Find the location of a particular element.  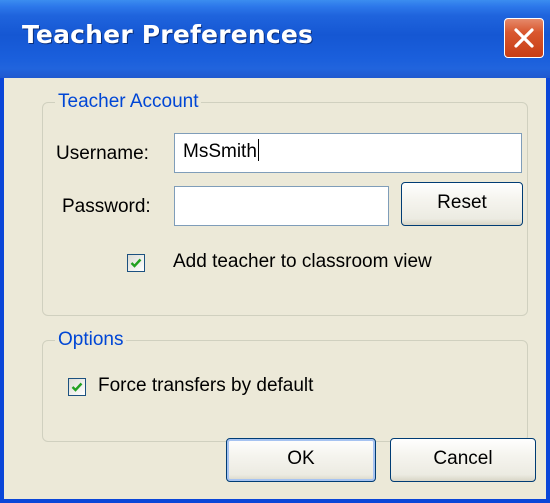

force-transfers-checkbox is located at coordinates (77, 387).